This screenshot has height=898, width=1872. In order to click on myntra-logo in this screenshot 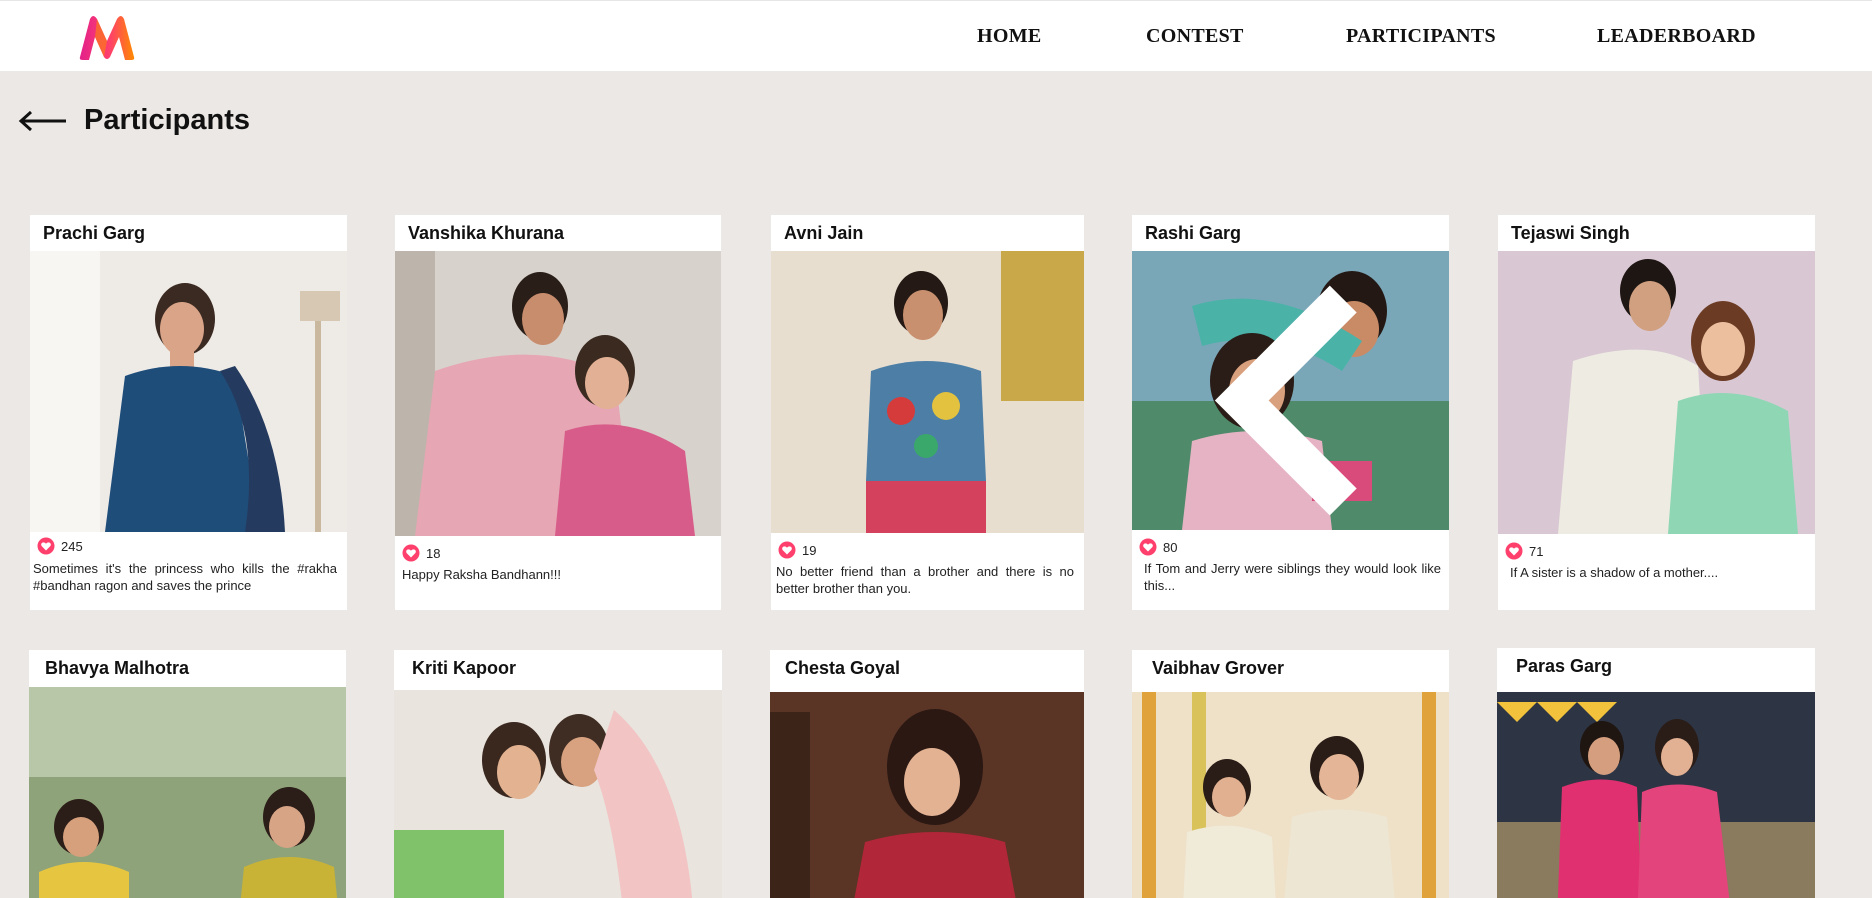, I will do `click(107, 37)`.